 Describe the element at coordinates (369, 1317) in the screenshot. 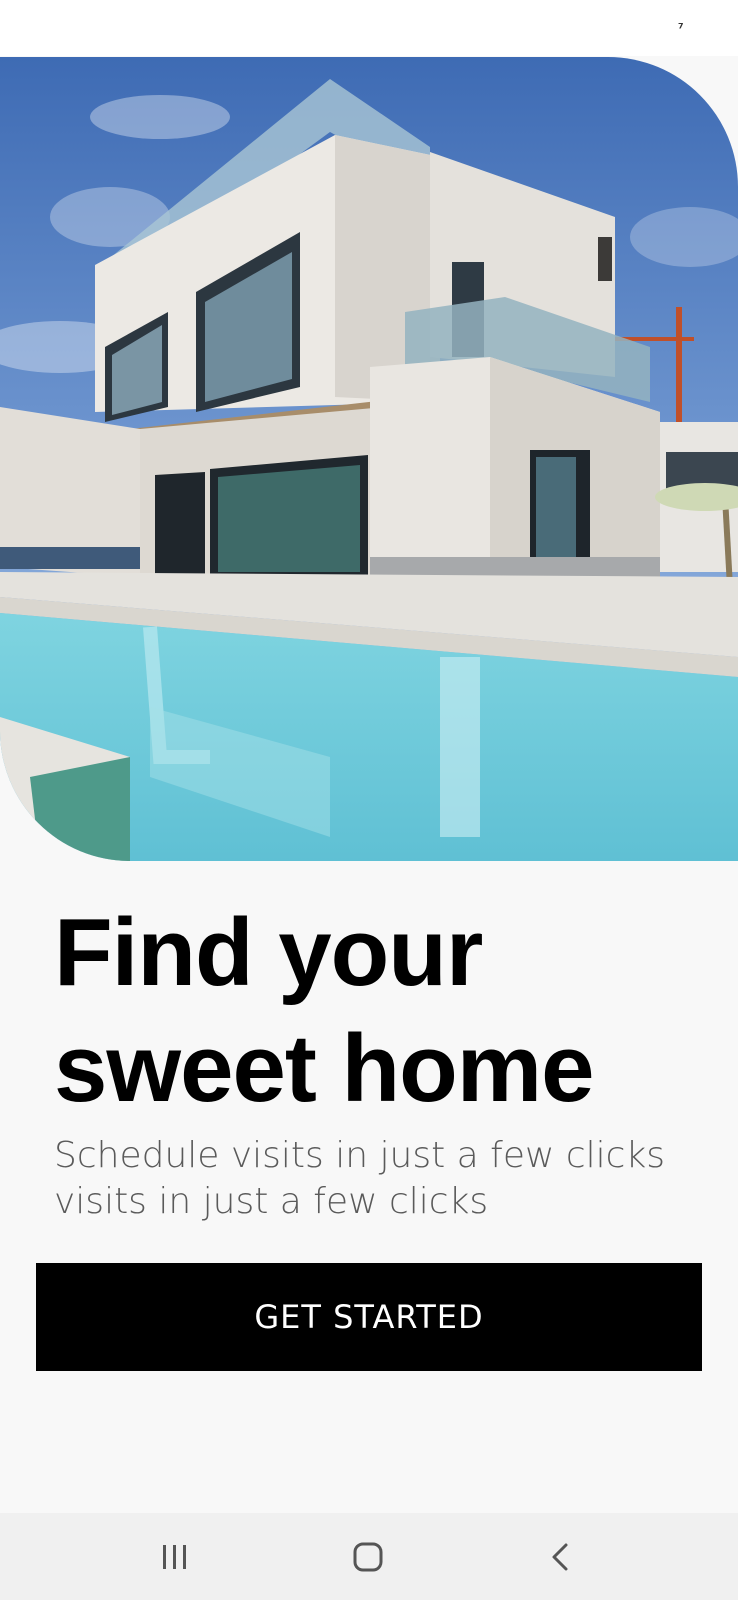

I see `get-started-button: GET STARTED` at that location.